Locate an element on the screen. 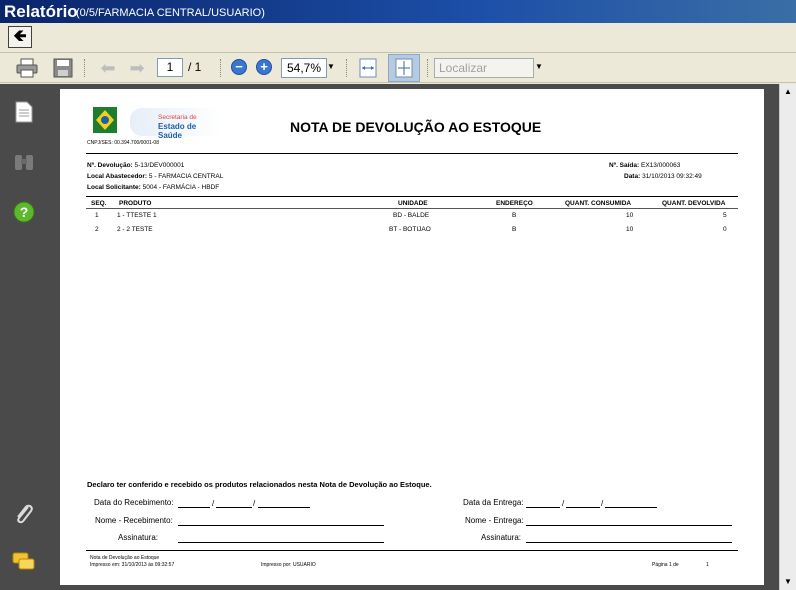 The width and height of the screenshot is (796, 590). back-button: 🡸 is located at coordinates (20, 37).